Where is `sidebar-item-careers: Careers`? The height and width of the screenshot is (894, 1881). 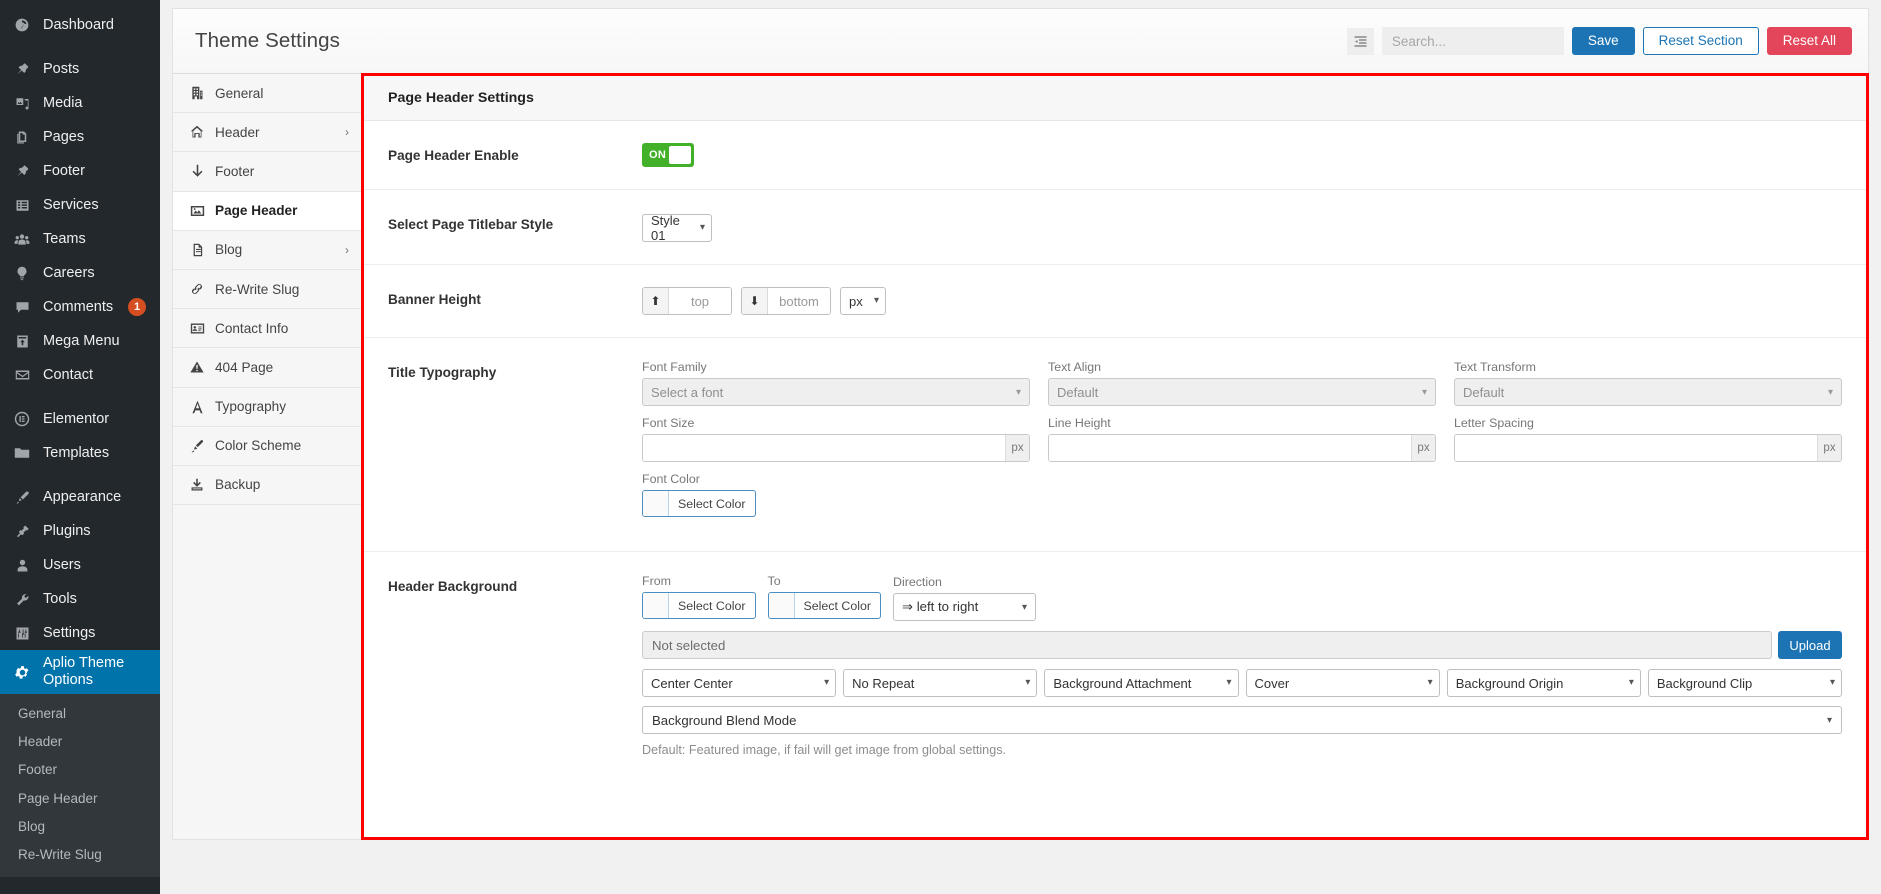 sidebar-item-careers: Careers is located at coordinates (80, 273).